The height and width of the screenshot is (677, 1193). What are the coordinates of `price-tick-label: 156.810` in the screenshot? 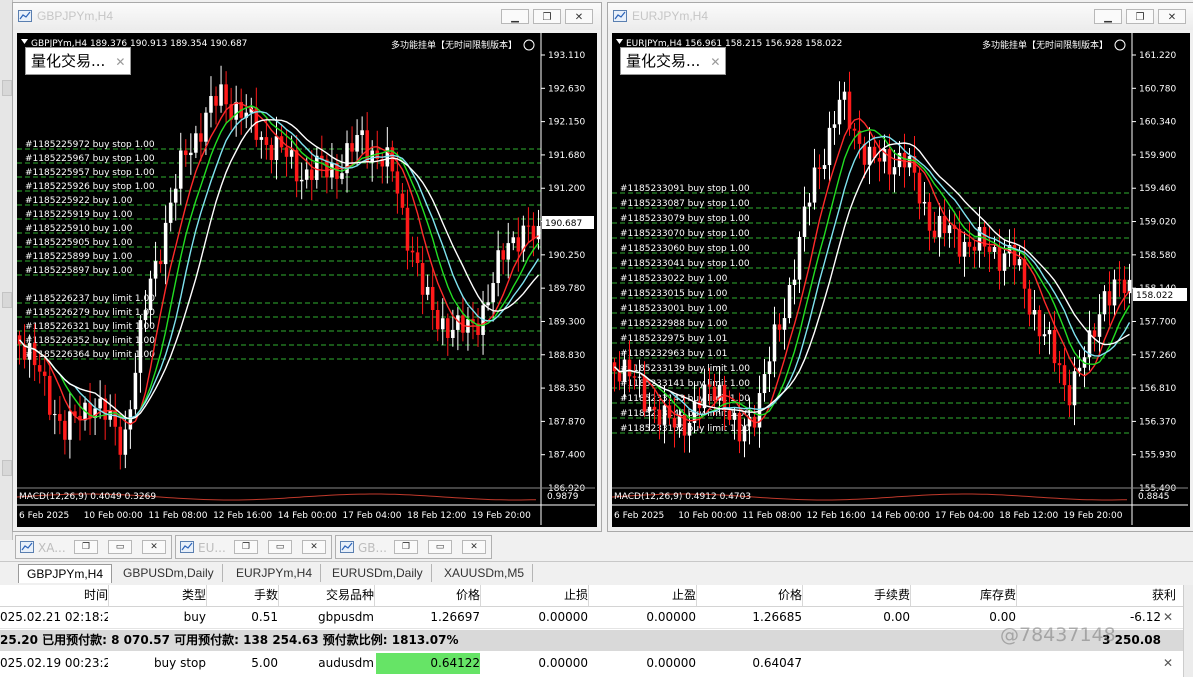 It's located at (1157, 389).